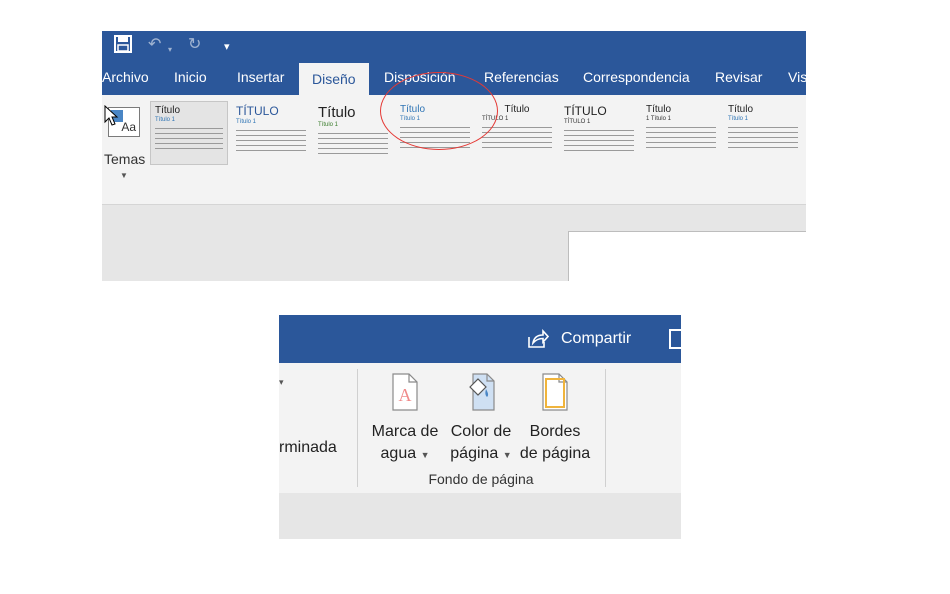 This screenshot has width=950, height=594. Describe the element at coordinates (687, 256) in the screenshot. I see `document-page` at that location.